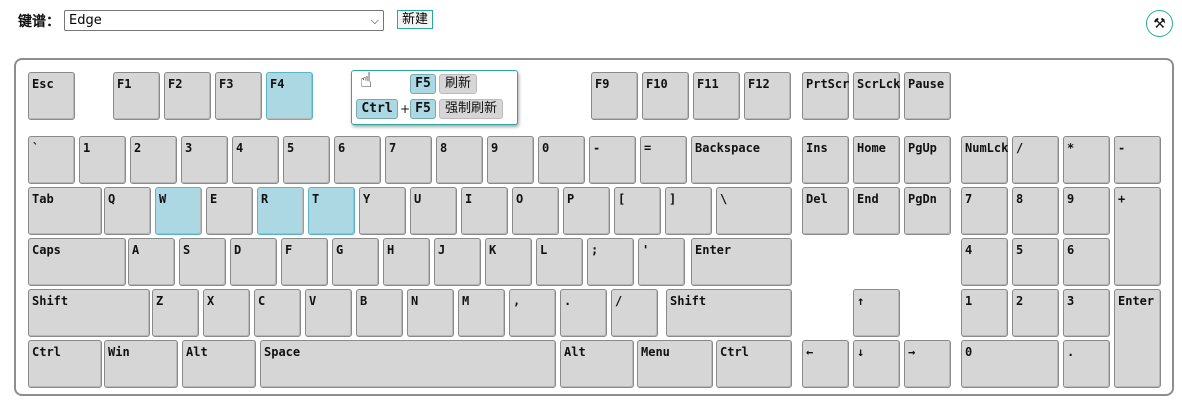  I want to click on key-c: C, so click(277, 313).